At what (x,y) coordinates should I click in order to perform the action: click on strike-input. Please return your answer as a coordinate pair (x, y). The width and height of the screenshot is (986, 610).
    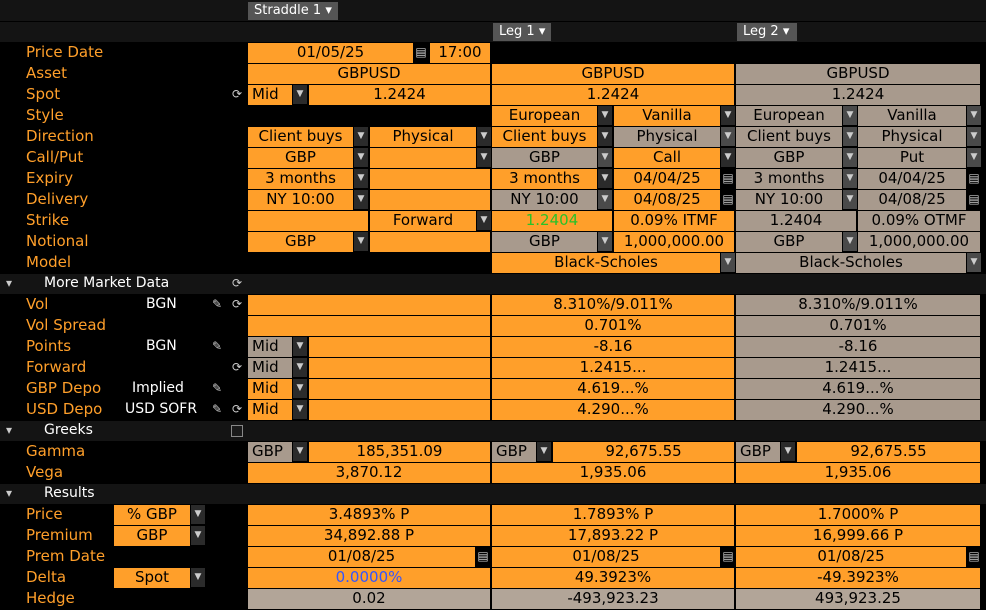
    Looking at the image, I should click on (308, 221).